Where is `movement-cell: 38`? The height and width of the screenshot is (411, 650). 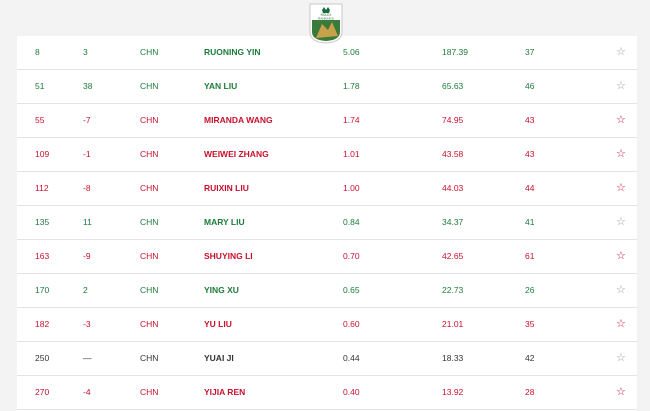 movement-cell: 38 is located at coordinates (88, 86).